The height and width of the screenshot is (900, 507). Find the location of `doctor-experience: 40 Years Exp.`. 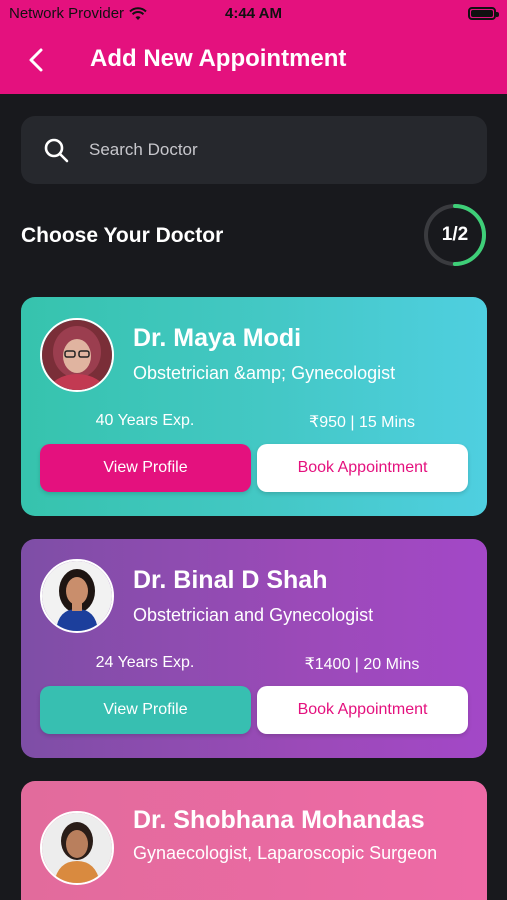

doctor-experience: 40 Years Exp. is located at coordinates (145, 420).